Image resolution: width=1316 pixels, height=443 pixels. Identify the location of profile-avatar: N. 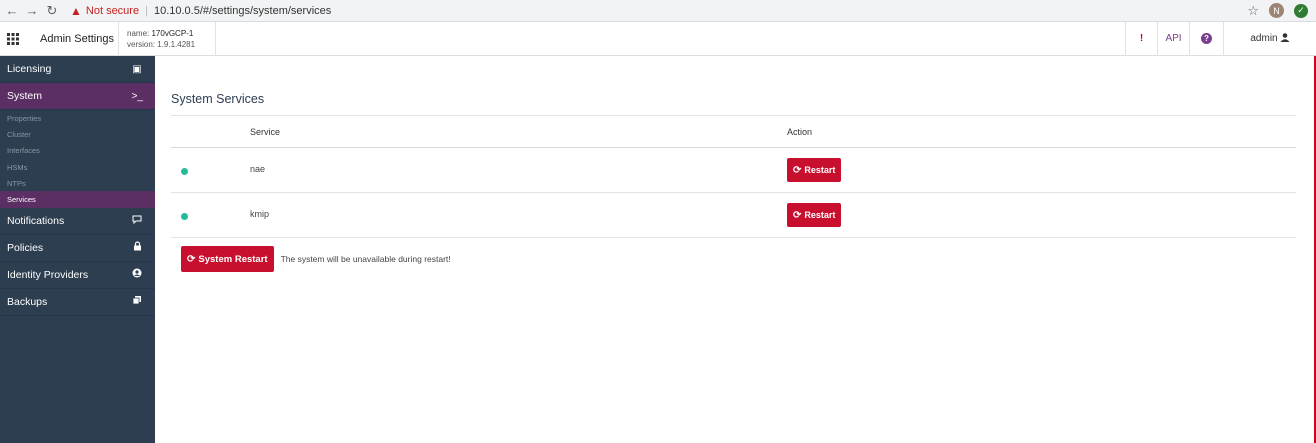
(1276, 10).